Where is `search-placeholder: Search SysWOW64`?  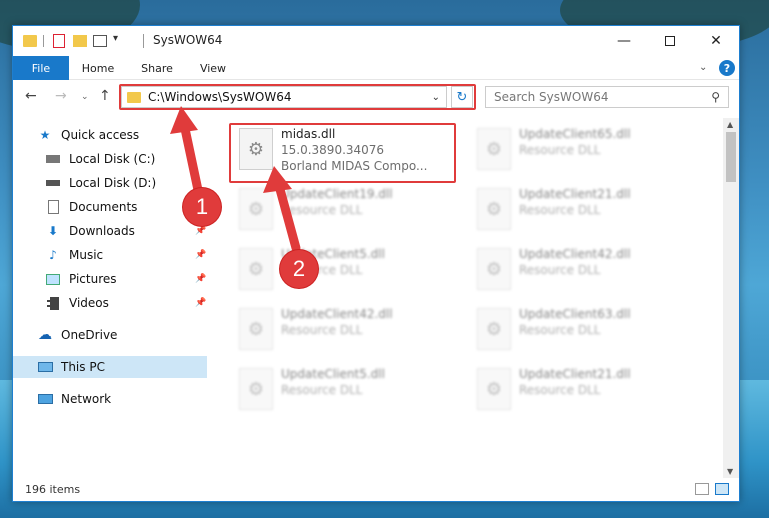 search-placeholder: Search SysWOW64 is located at coordinates (551, 97).